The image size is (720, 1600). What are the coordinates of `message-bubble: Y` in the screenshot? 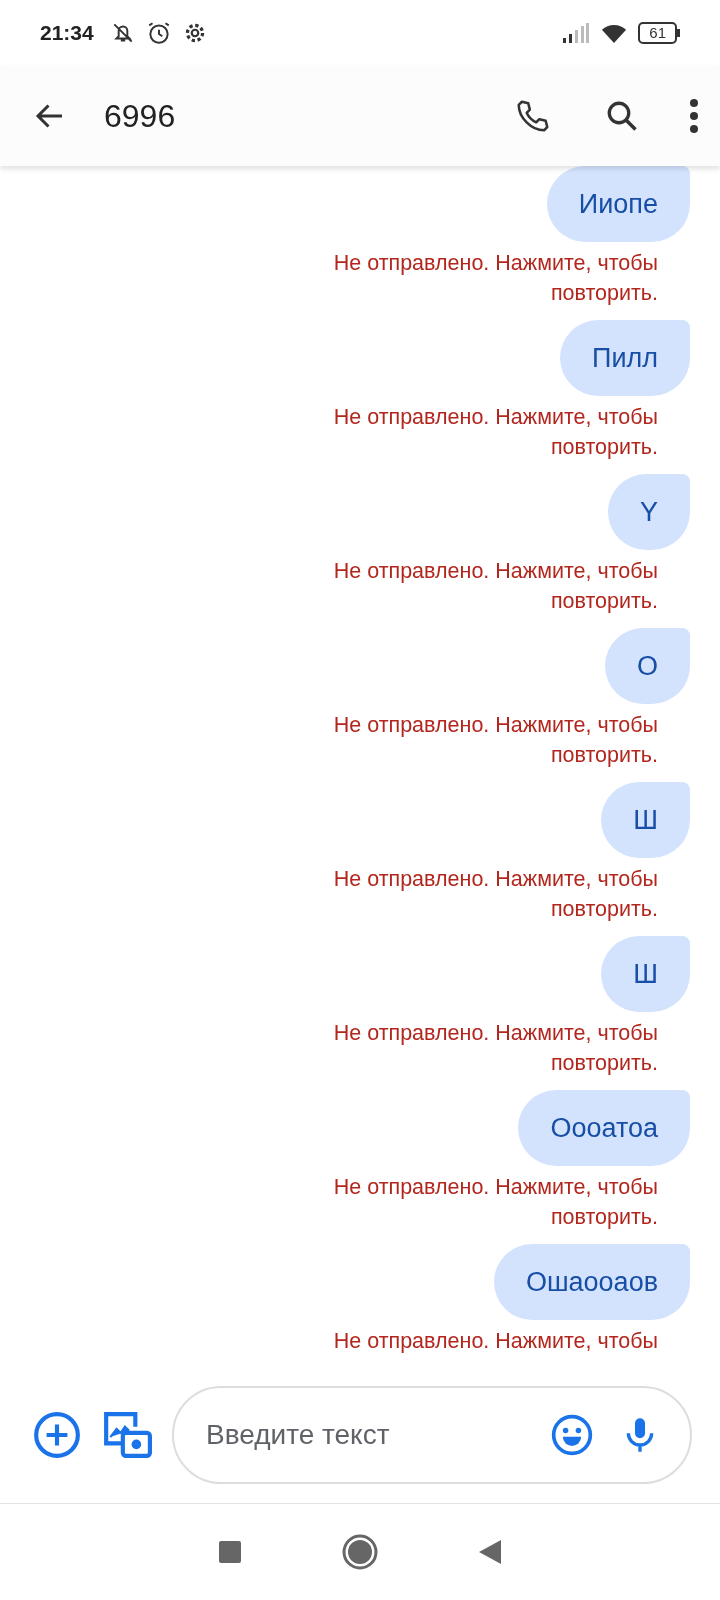 It's located at (649, 512).